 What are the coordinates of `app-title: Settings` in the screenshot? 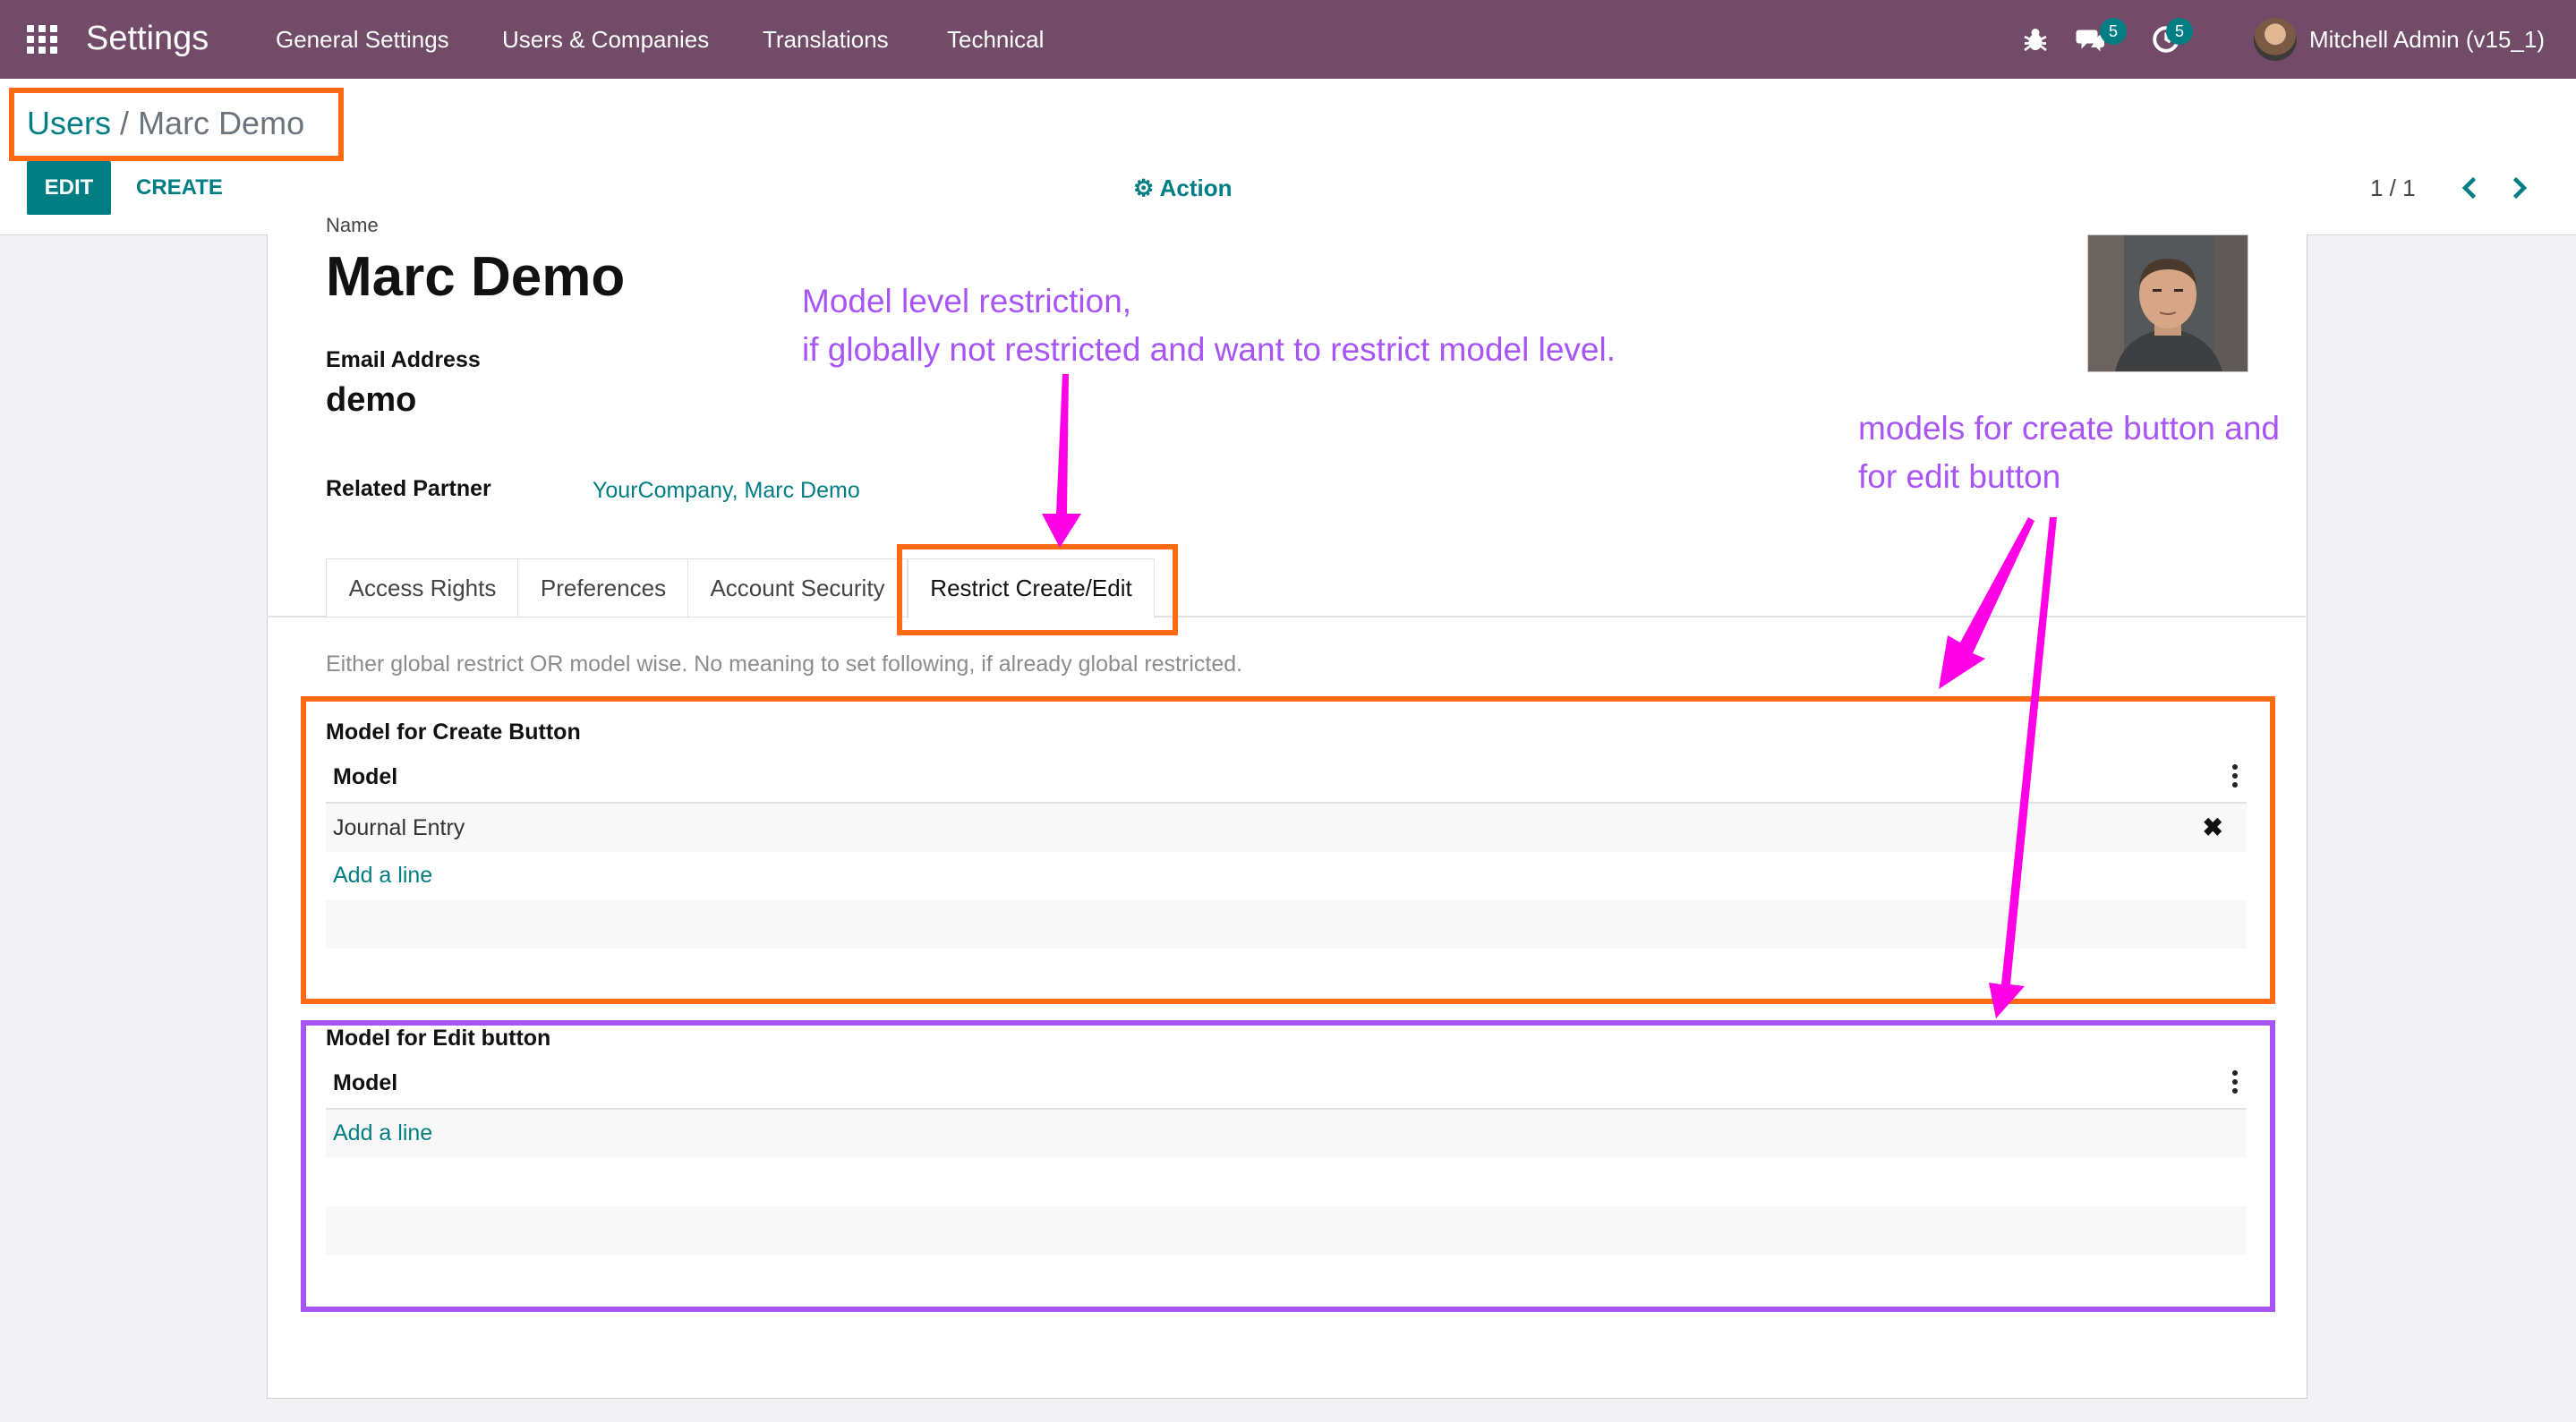 It's located at (147, 39).